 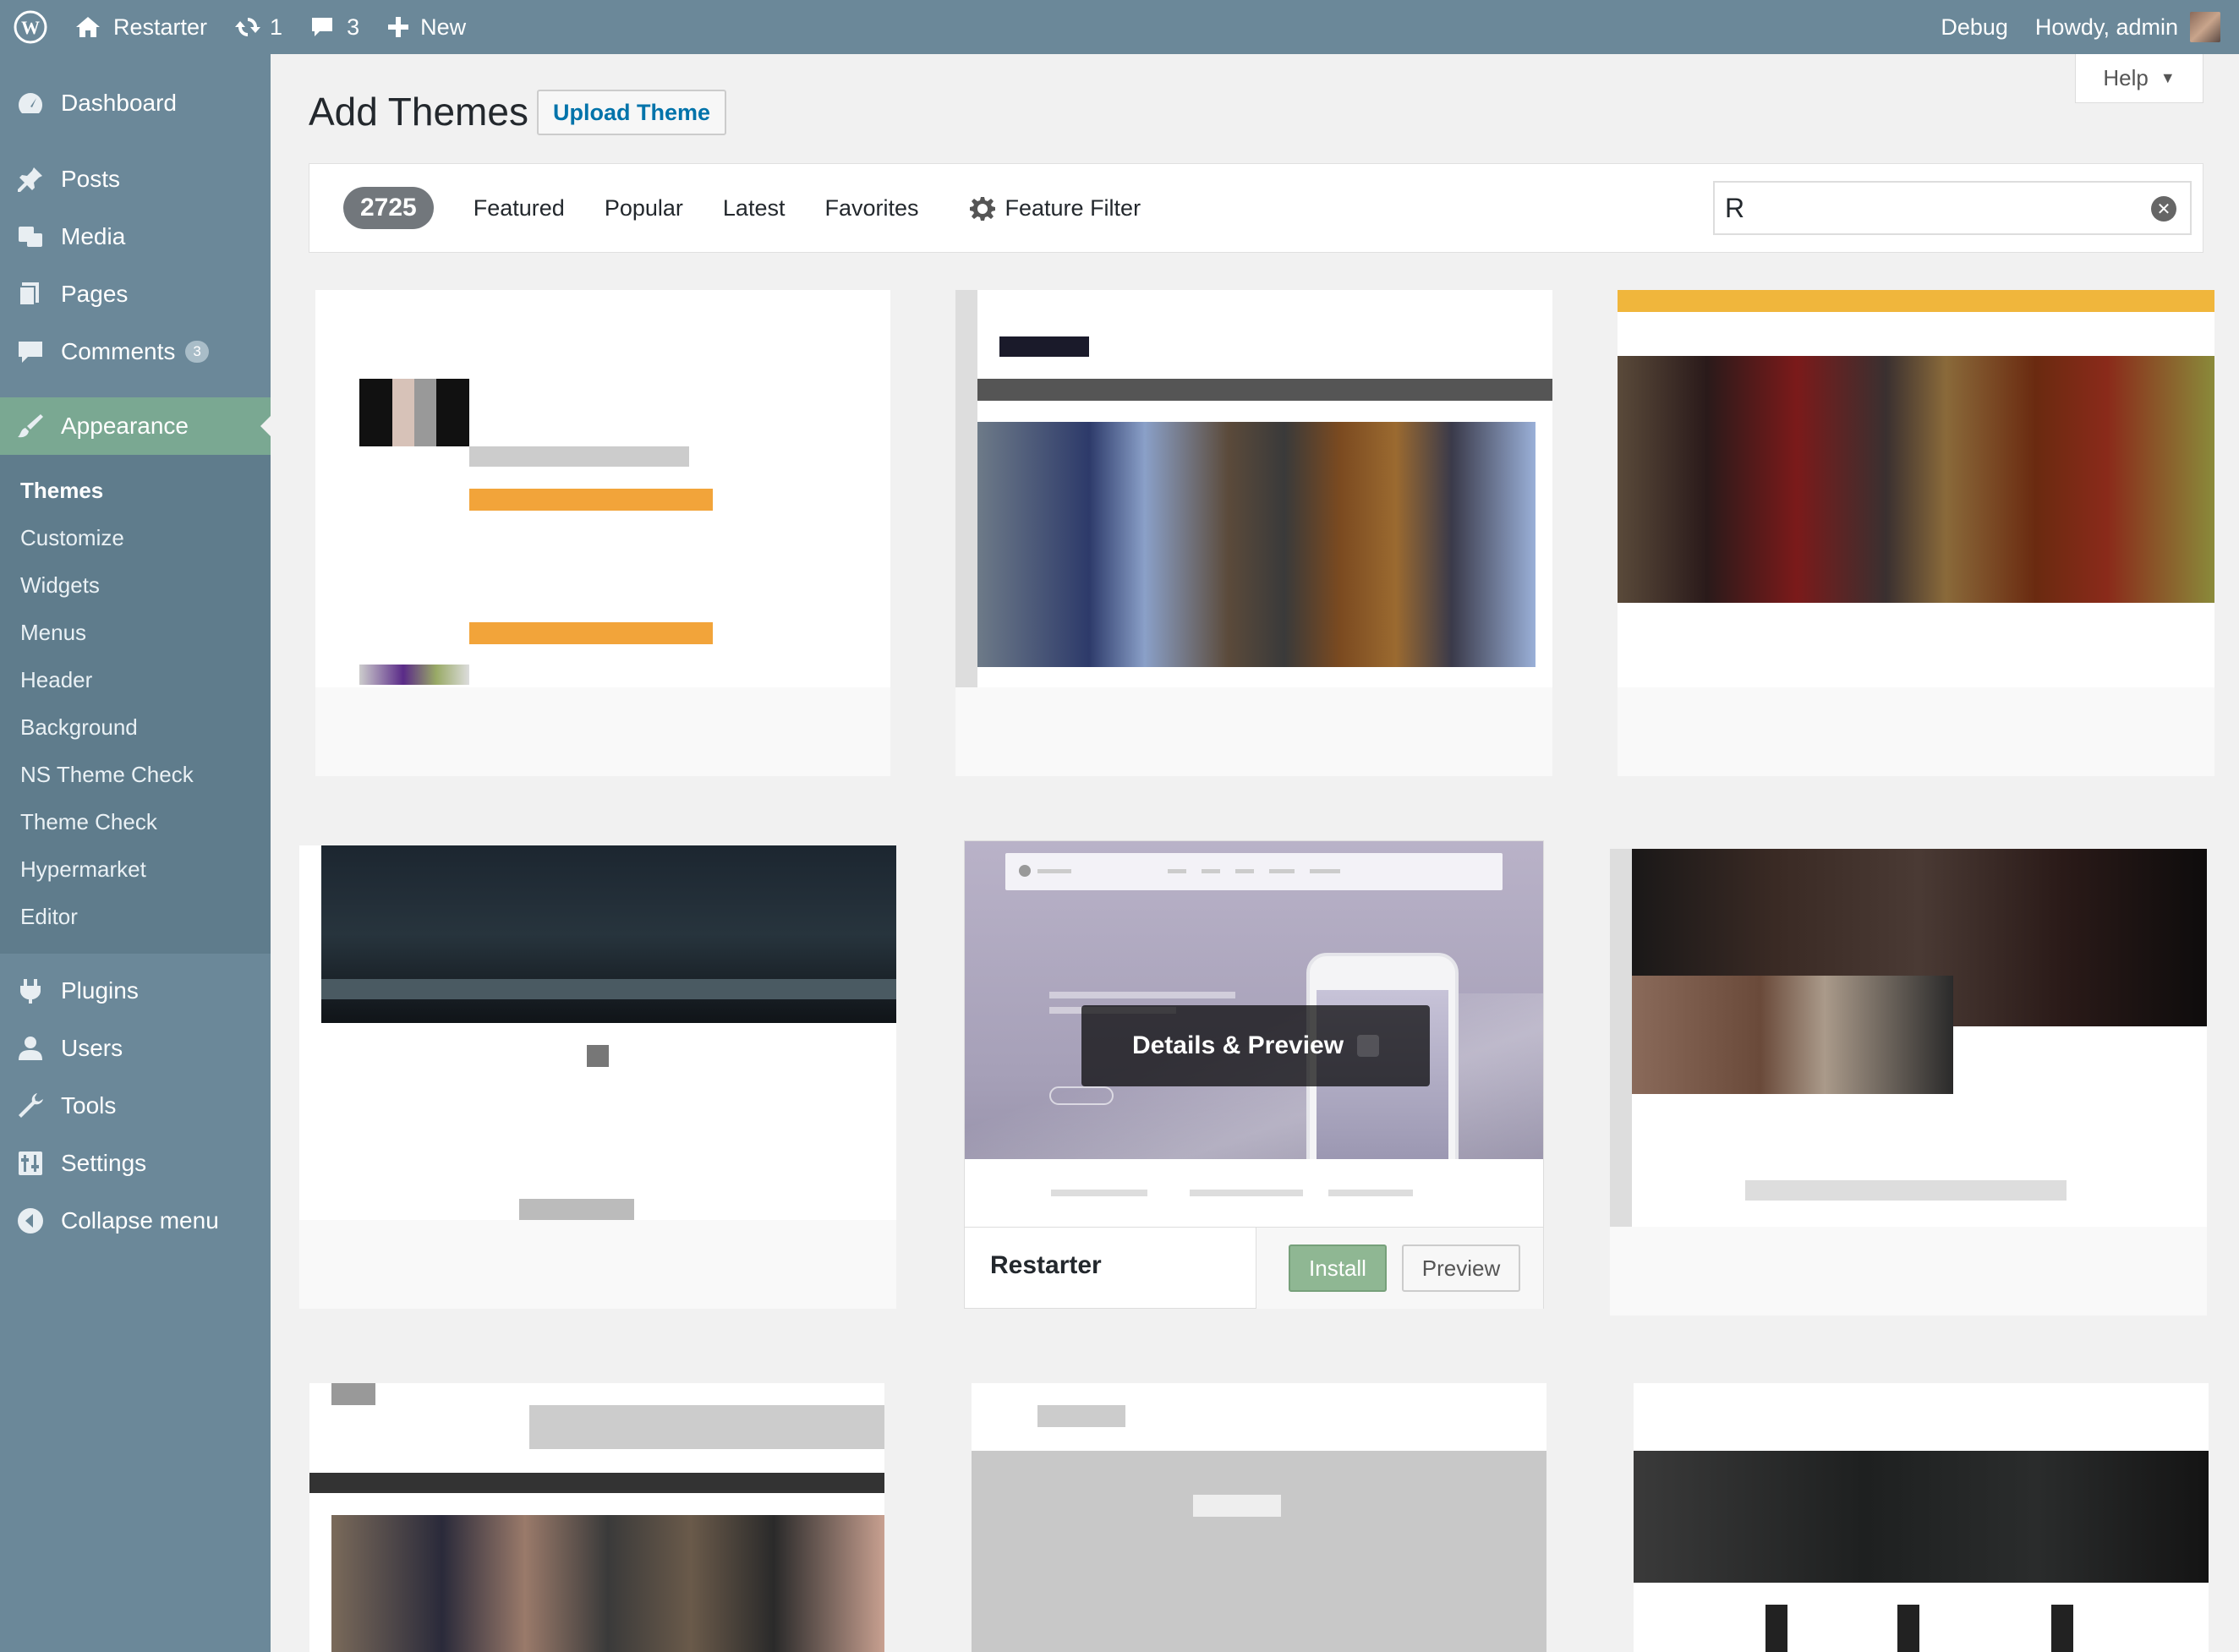 What do you see at coordinates (135, 727) in the screenshot?
I see `submenu-background: Background` at bounding box center [135, 727].